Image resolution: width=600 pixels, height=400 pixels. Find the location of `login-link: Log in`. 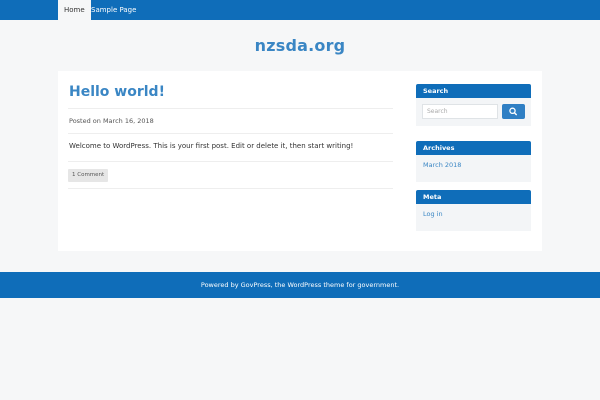

login-link: Log in is located at coordinates (433, 214).